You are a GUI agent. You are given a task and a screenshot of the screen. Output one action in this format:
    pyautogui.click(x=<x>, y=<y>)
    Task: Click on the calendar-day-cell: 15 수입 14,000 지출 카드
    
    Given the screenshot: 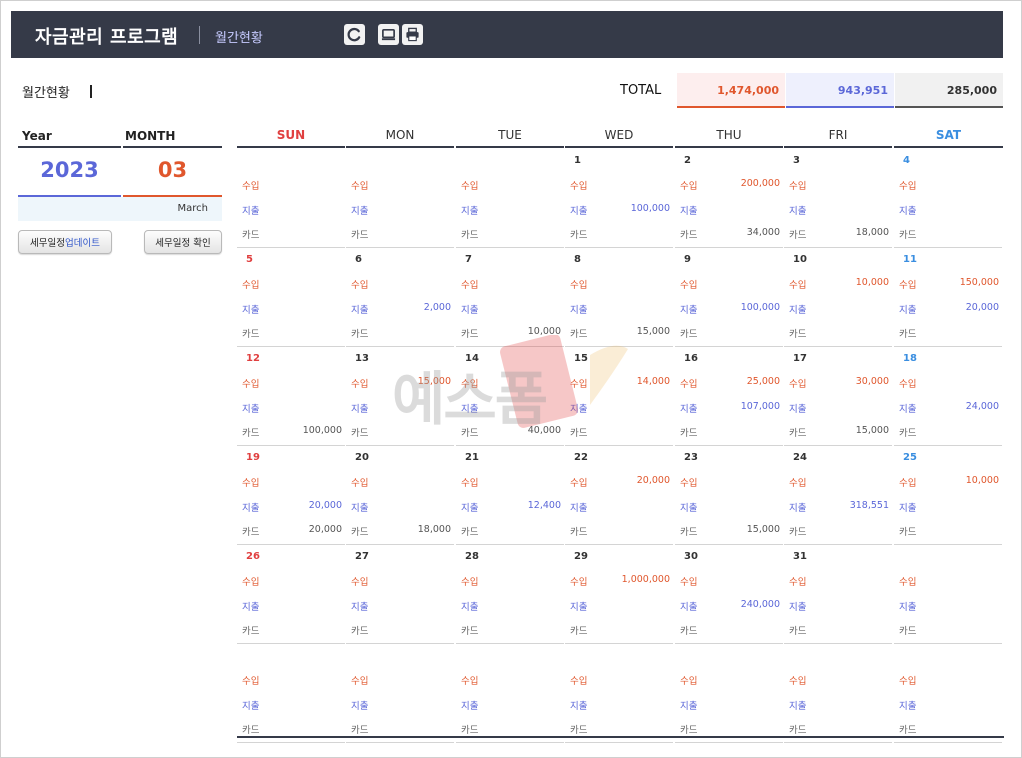 What is the action you would take?
    pyautogui.click(x=619, y=396)
    